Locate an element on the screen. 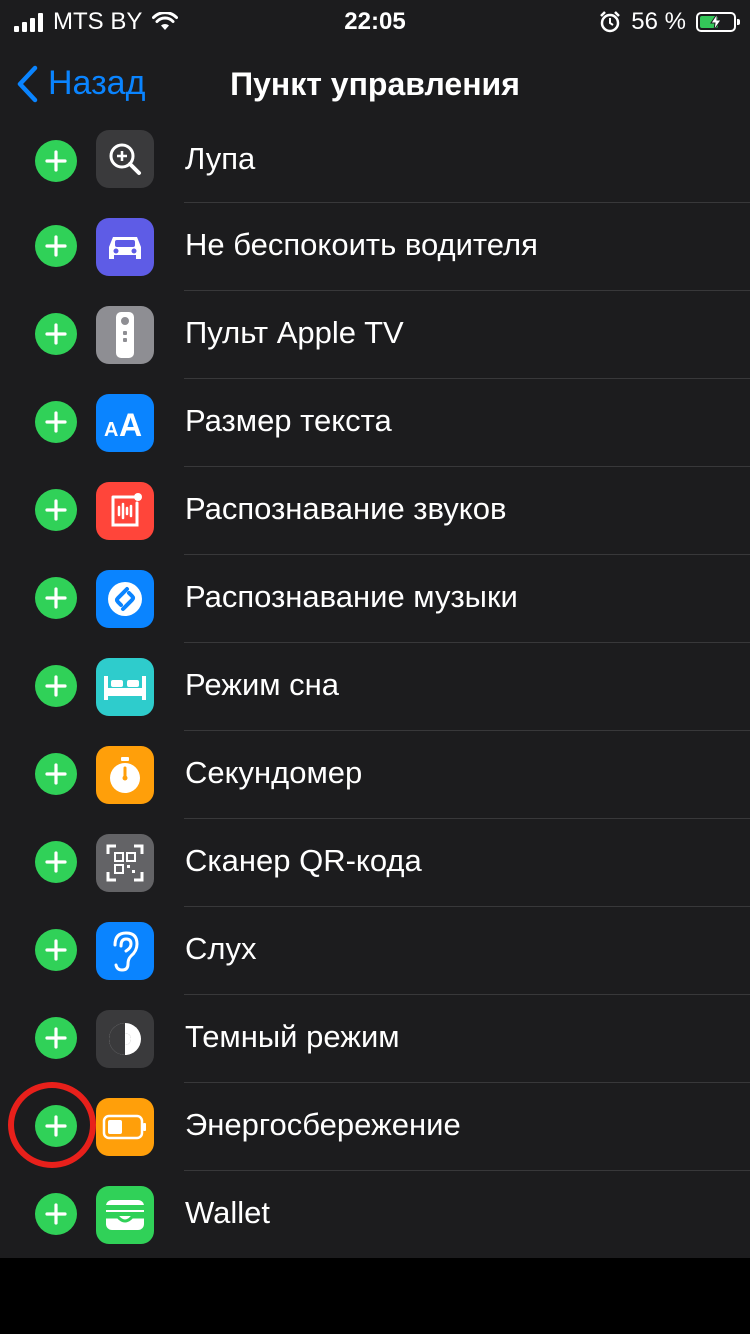 This screenshot has width=750, height=1334. item-label: Лупа is located at coordinates (220, 158).